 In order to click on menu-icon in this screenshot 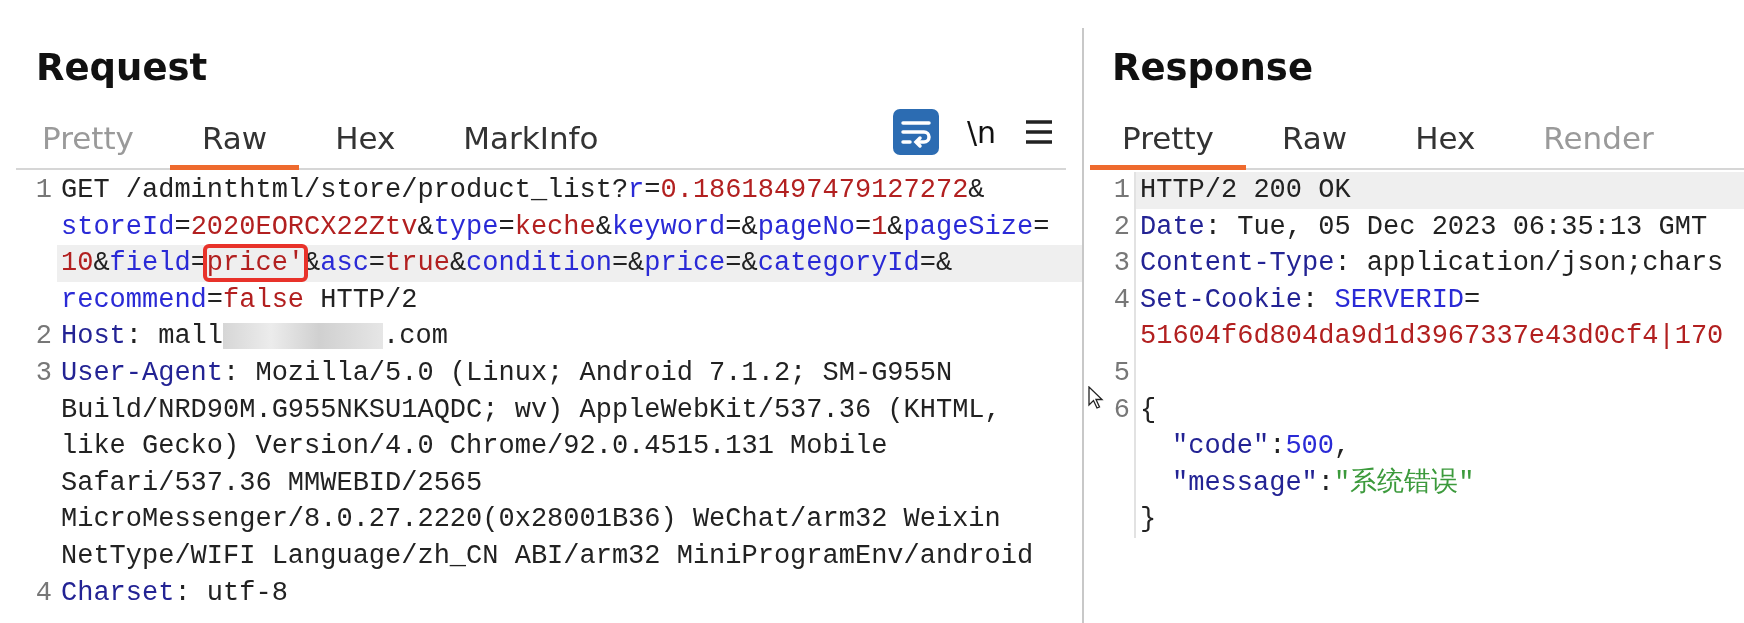, I will do `click(1039, 132)`.